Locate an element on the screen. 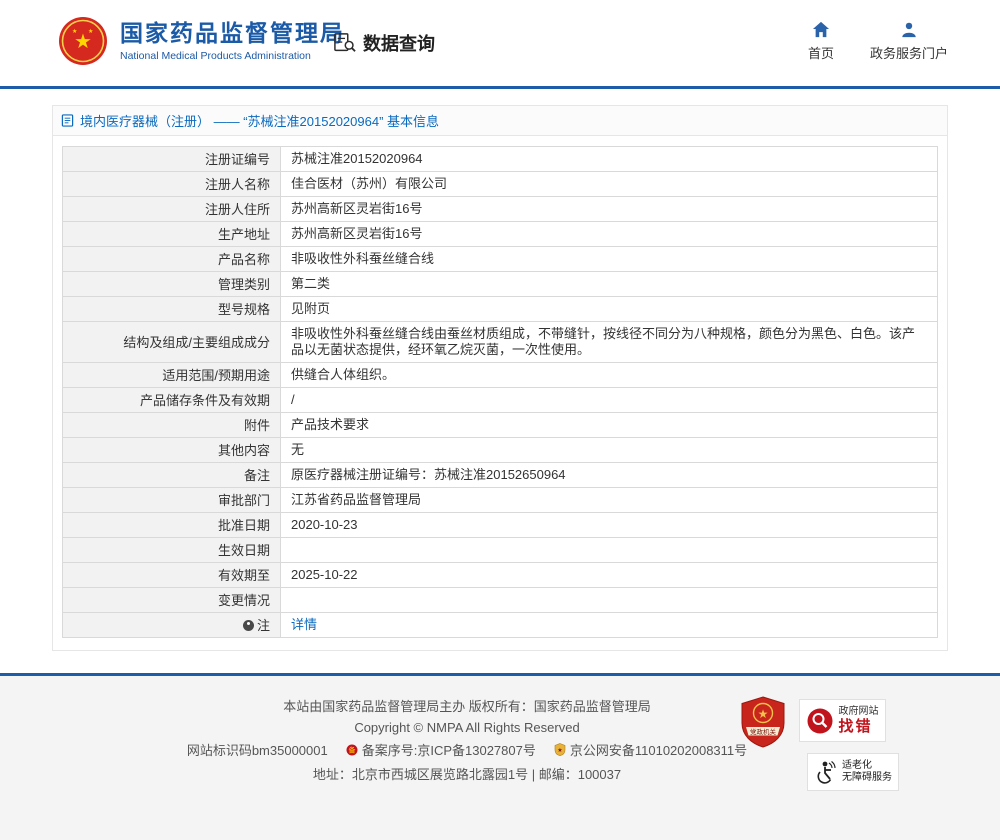 The height and width of the screenshot is (840, 1000). police-badge-icon: ★ is located at coordinates (560, 749).